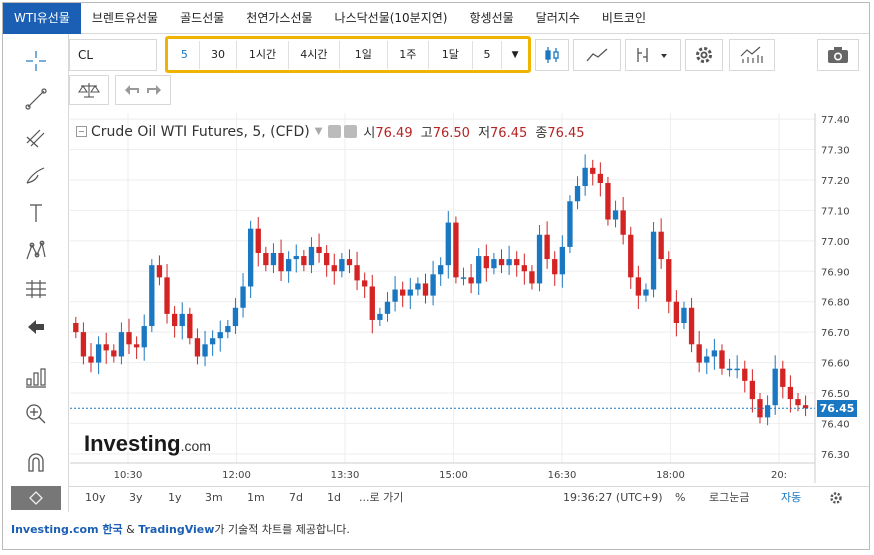 The width and height of the screenshot is (874, 555). Describe the element at coordinates (36, 327) in the screenshot. I see `arrow-left-icon` at that location.